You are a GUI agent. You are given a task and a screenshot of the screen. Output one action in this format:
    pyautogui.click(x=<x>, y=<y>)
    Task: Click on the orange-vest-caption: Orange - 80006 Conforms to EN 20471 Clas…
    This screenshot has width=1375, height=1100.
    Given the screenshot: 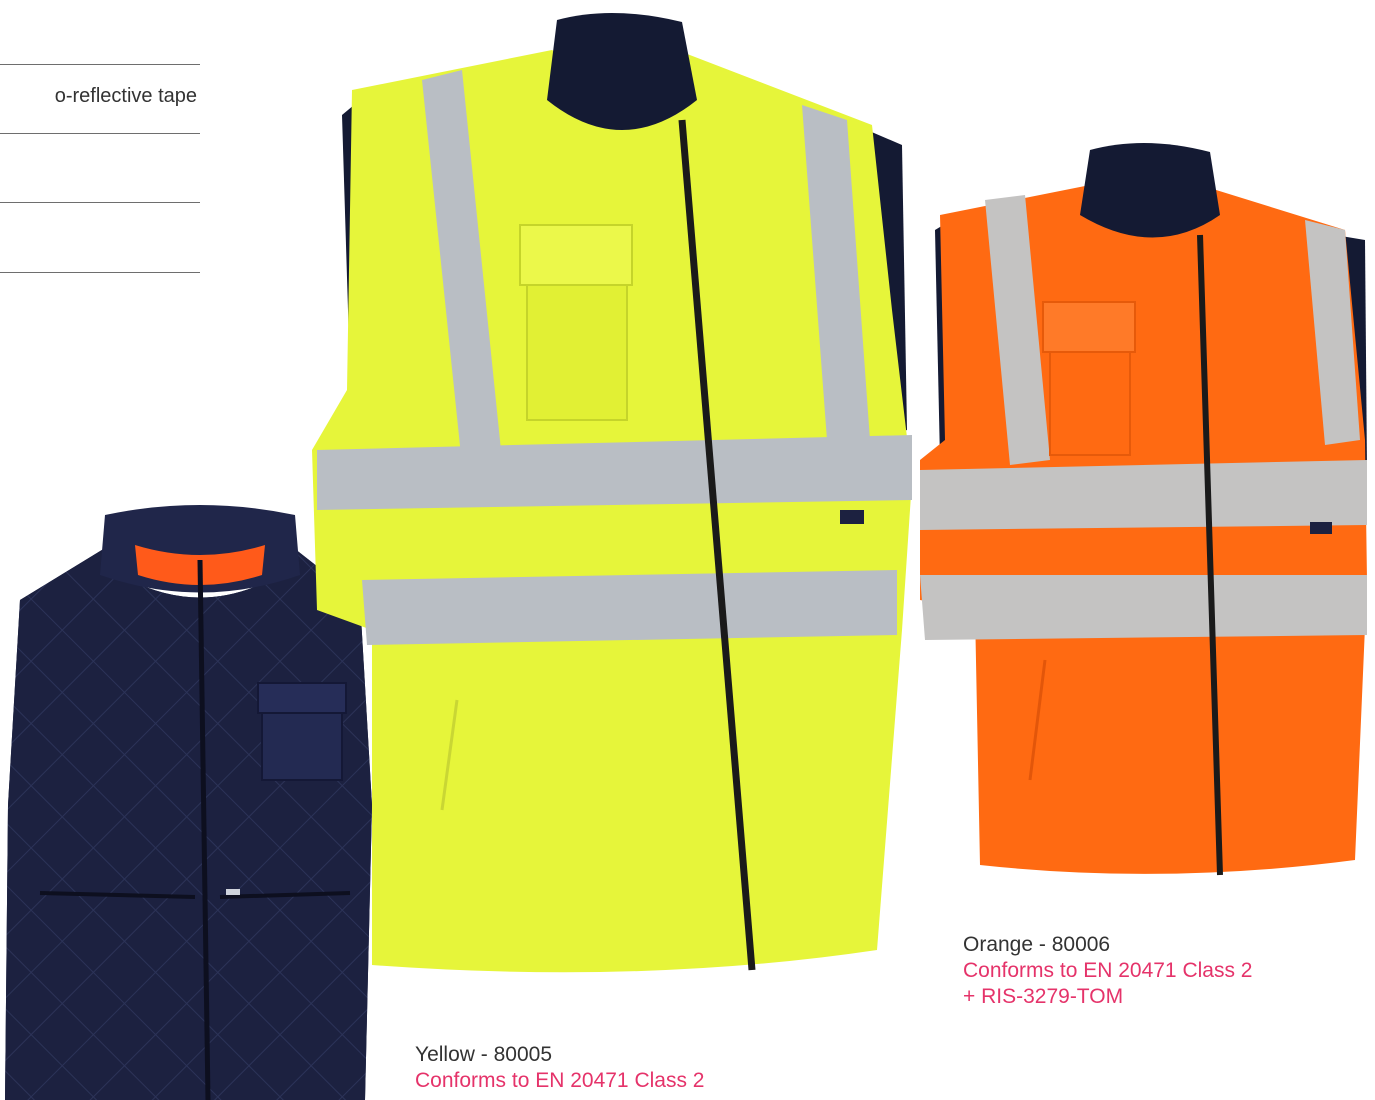 What is the action you would take?
    pyautogui.click(x=1107, y=971)
    